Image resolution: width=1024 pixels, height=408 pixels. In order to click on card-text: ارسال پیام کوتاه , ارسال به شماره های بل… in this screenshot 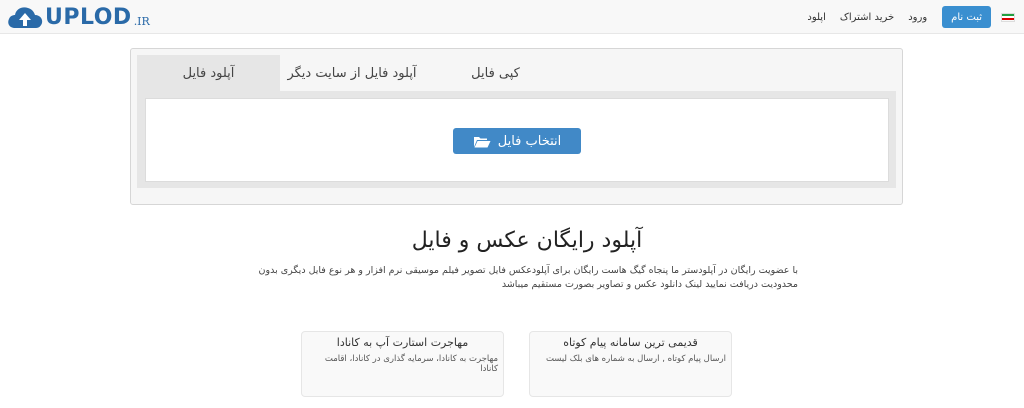, I will do `click(635, 359)`.